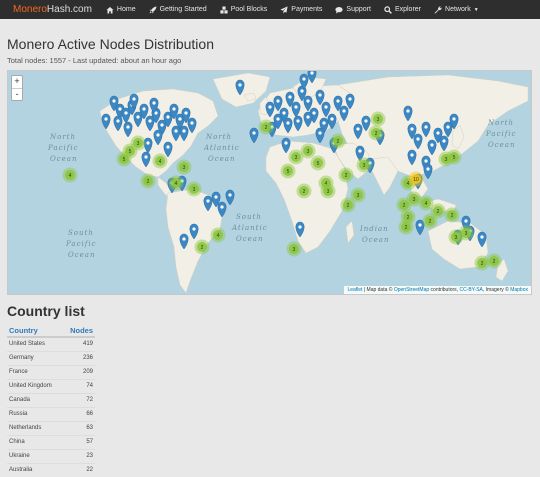 The height and width of the screenshot is (477, 540). What do you see at coordinates (375, 240) in the screenshot?
I see `label-indian-2: Ocean` at bounding box center [375, 240].